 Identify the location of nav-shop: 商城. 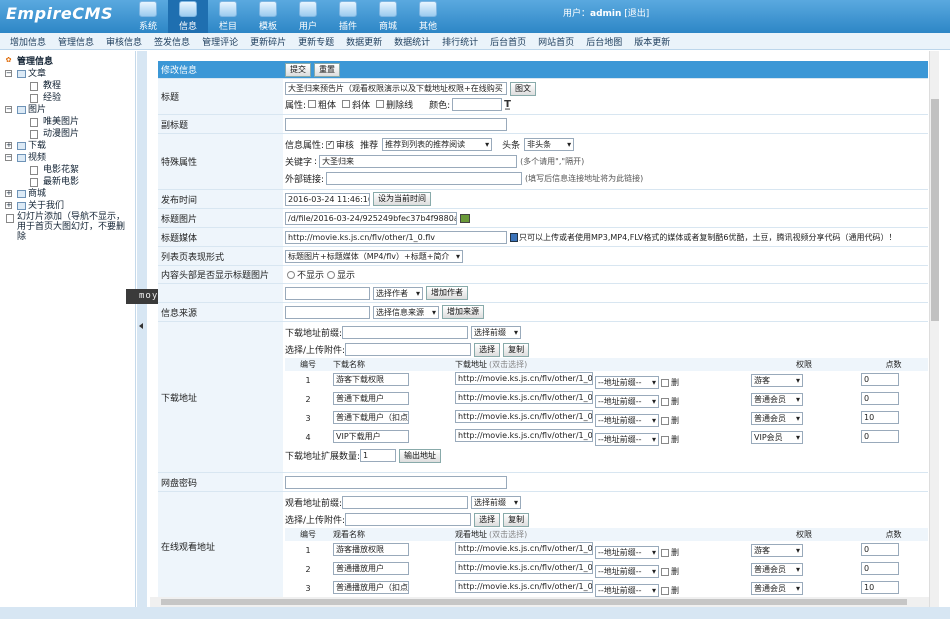
(388, 16).